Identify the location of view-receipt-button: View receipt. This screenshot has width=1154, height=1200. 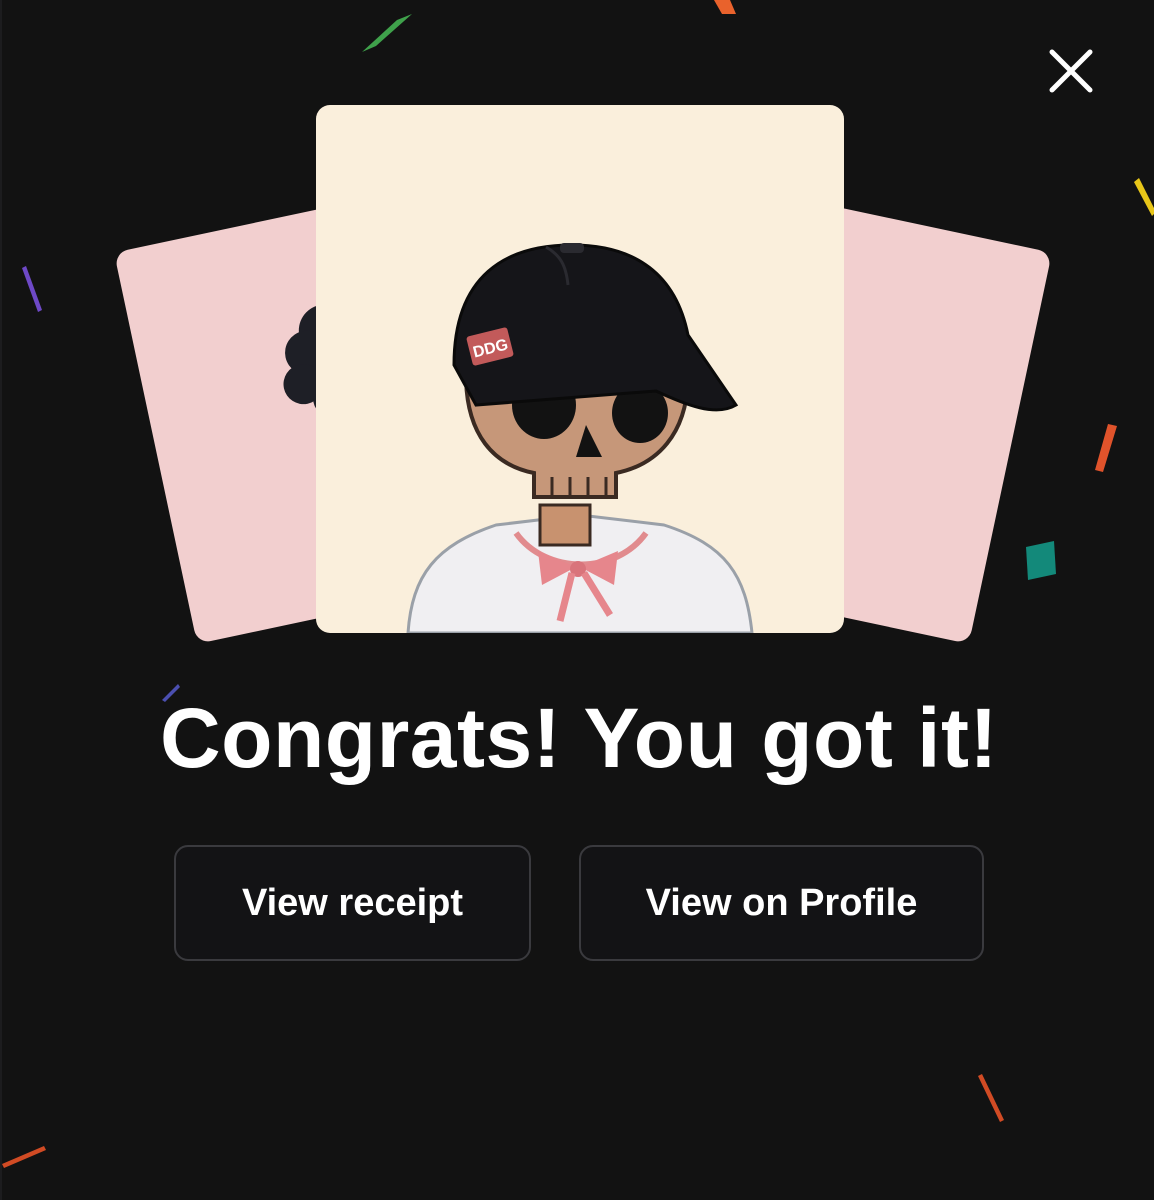
(352, 903).